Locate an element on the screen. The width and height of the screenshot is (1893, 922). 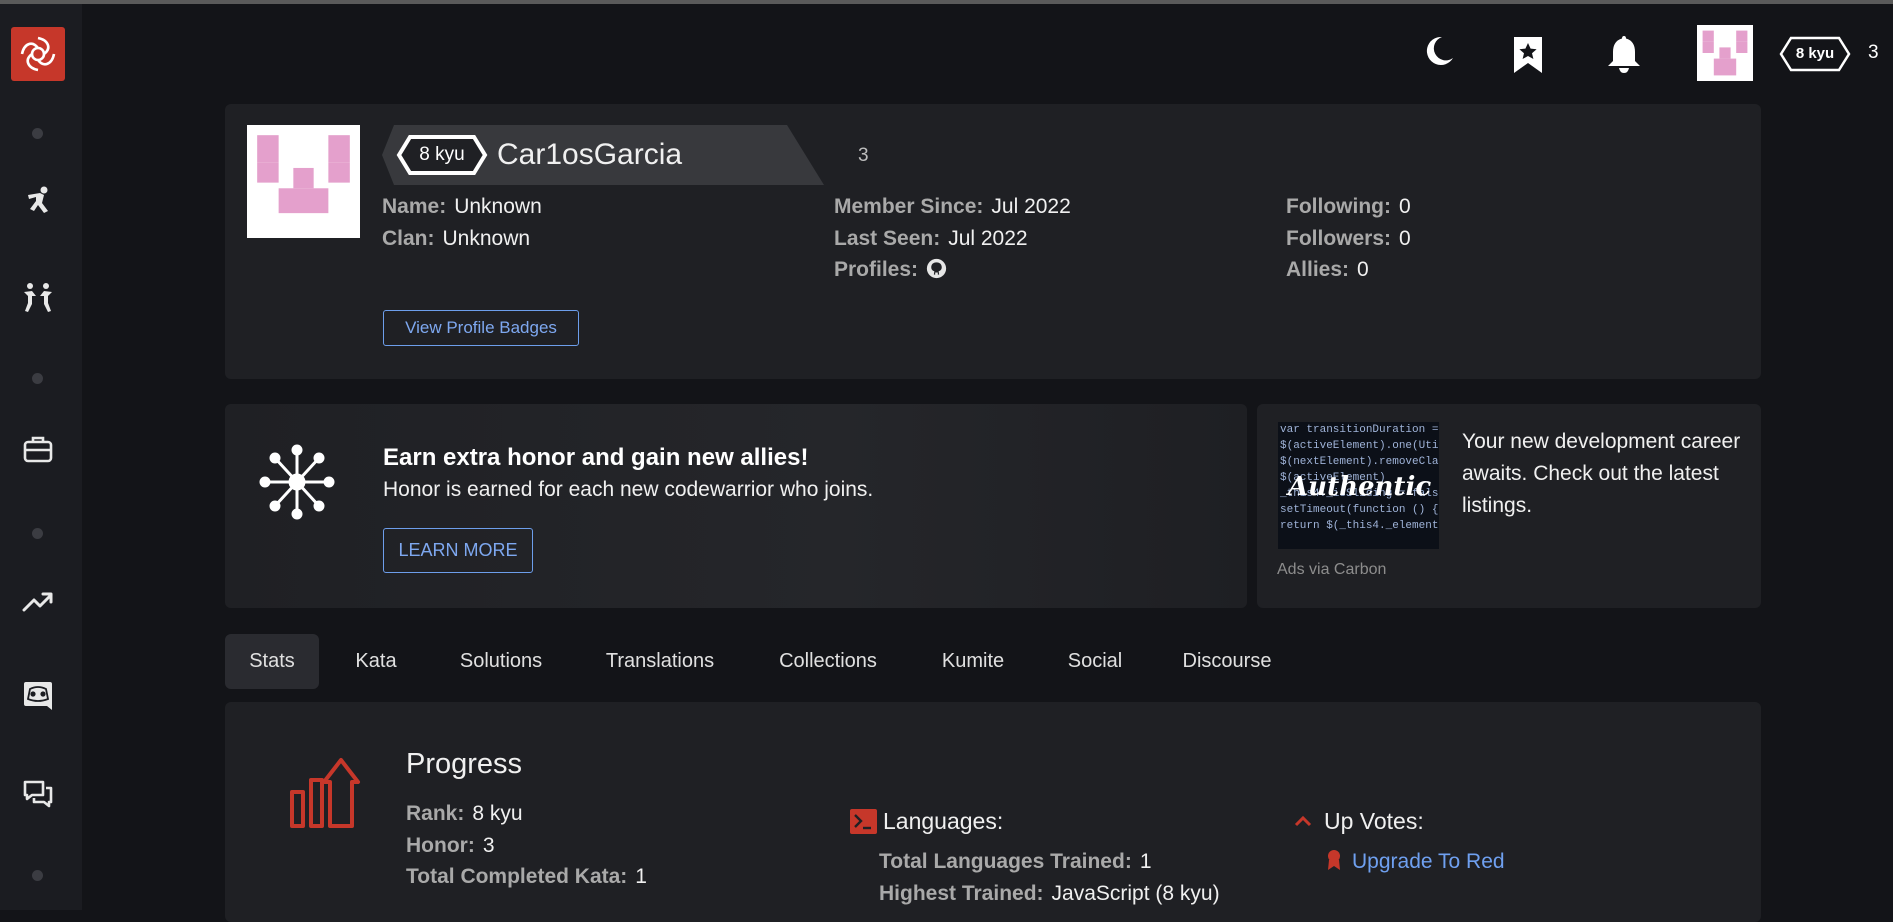
member-since-value: Jul 2022 is located at coordinates (1031, 206).